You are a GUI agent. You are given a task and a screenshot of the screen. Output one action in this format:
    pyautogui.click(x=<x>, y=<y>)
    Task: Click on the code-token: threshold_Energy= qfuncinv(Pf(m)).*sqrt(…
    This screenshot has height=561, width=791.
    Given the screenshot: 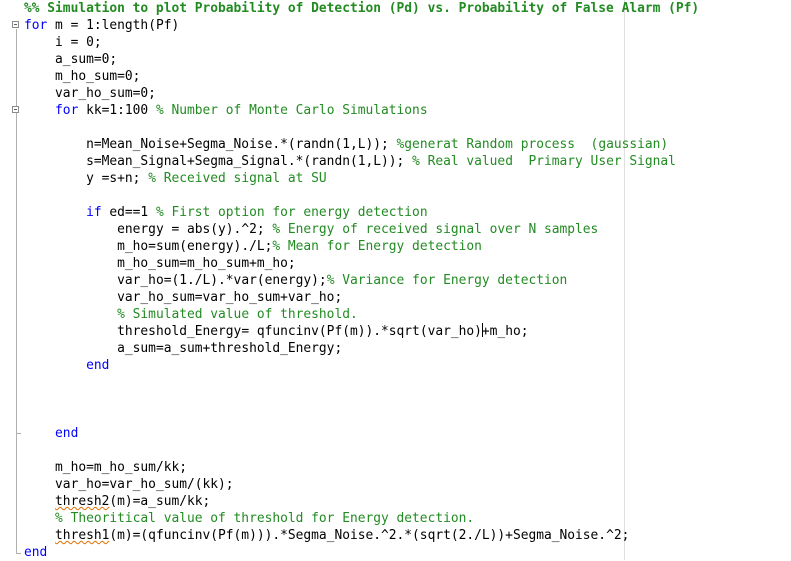 What is the action you would take?
    pyautogui.click(x=299, y=331)
    